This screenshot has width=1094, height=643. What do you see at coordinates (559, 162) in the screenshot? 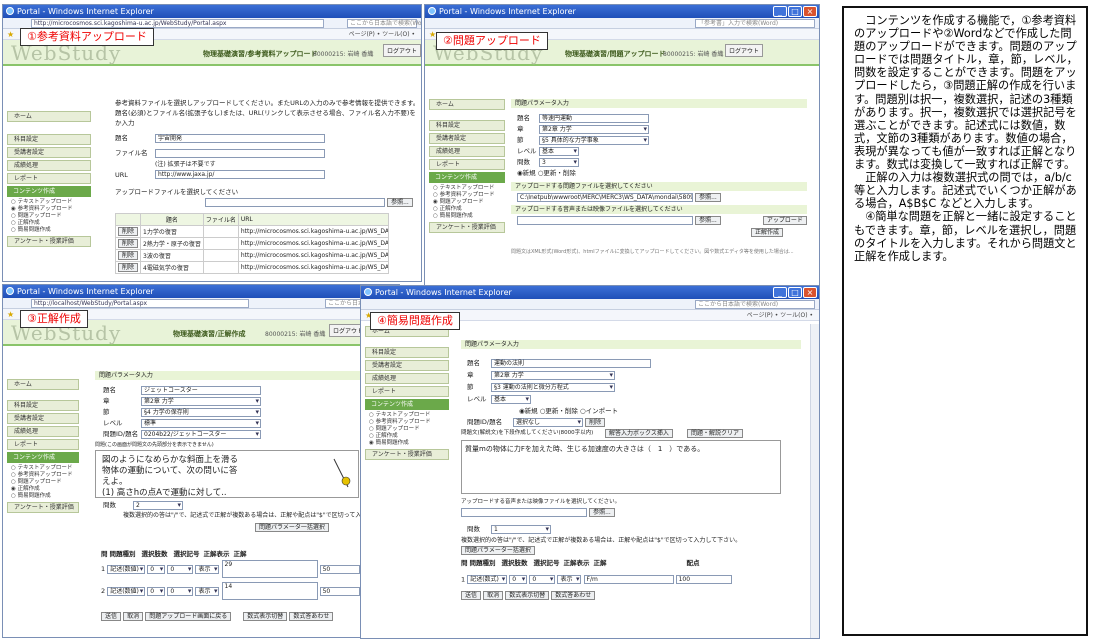
I see `count-select: 3` at bounding box center [559, 162].